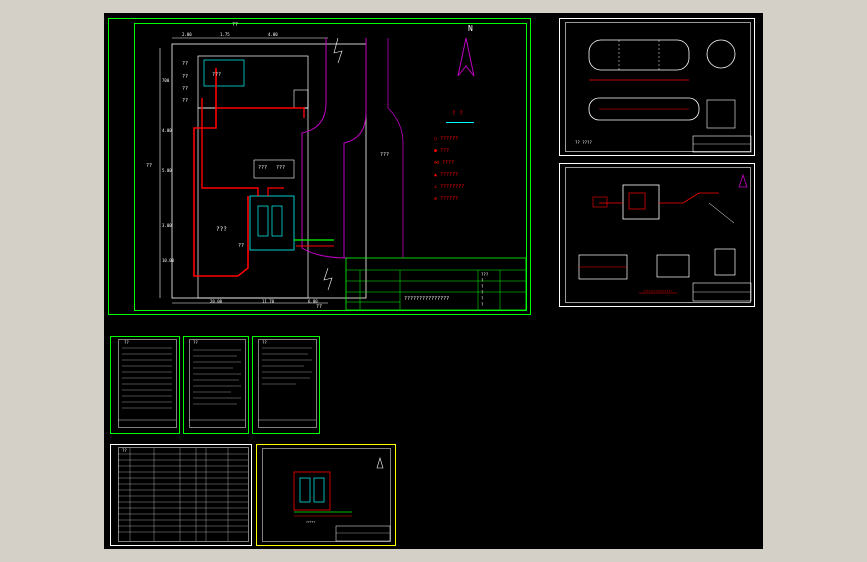 The image size is (867, 562). Describe the element at coordinates (583, 142) in the screenshot. I see `tank-sheet-note: ?? ????` at that location.